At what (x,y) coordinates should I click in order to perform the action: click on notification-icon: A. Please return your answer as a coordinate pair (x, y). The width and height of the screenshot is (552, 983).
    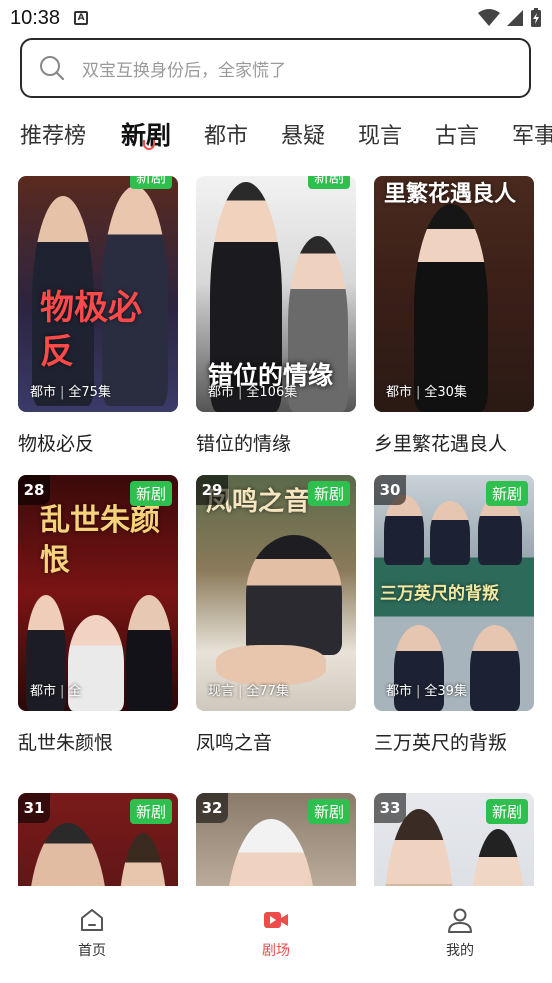
    Looking at the image, I should click on (81, 18).